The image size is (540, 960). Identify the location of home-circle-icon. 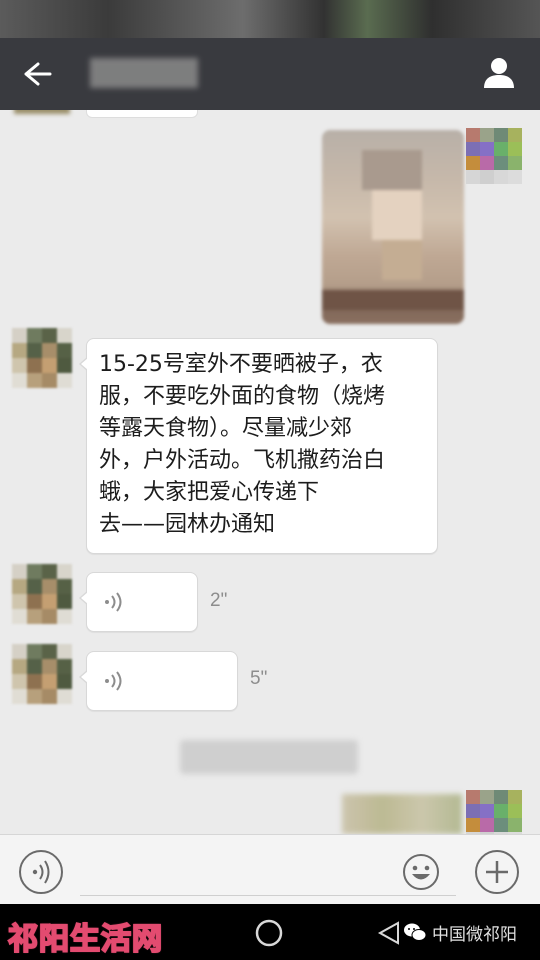
(269, 933).